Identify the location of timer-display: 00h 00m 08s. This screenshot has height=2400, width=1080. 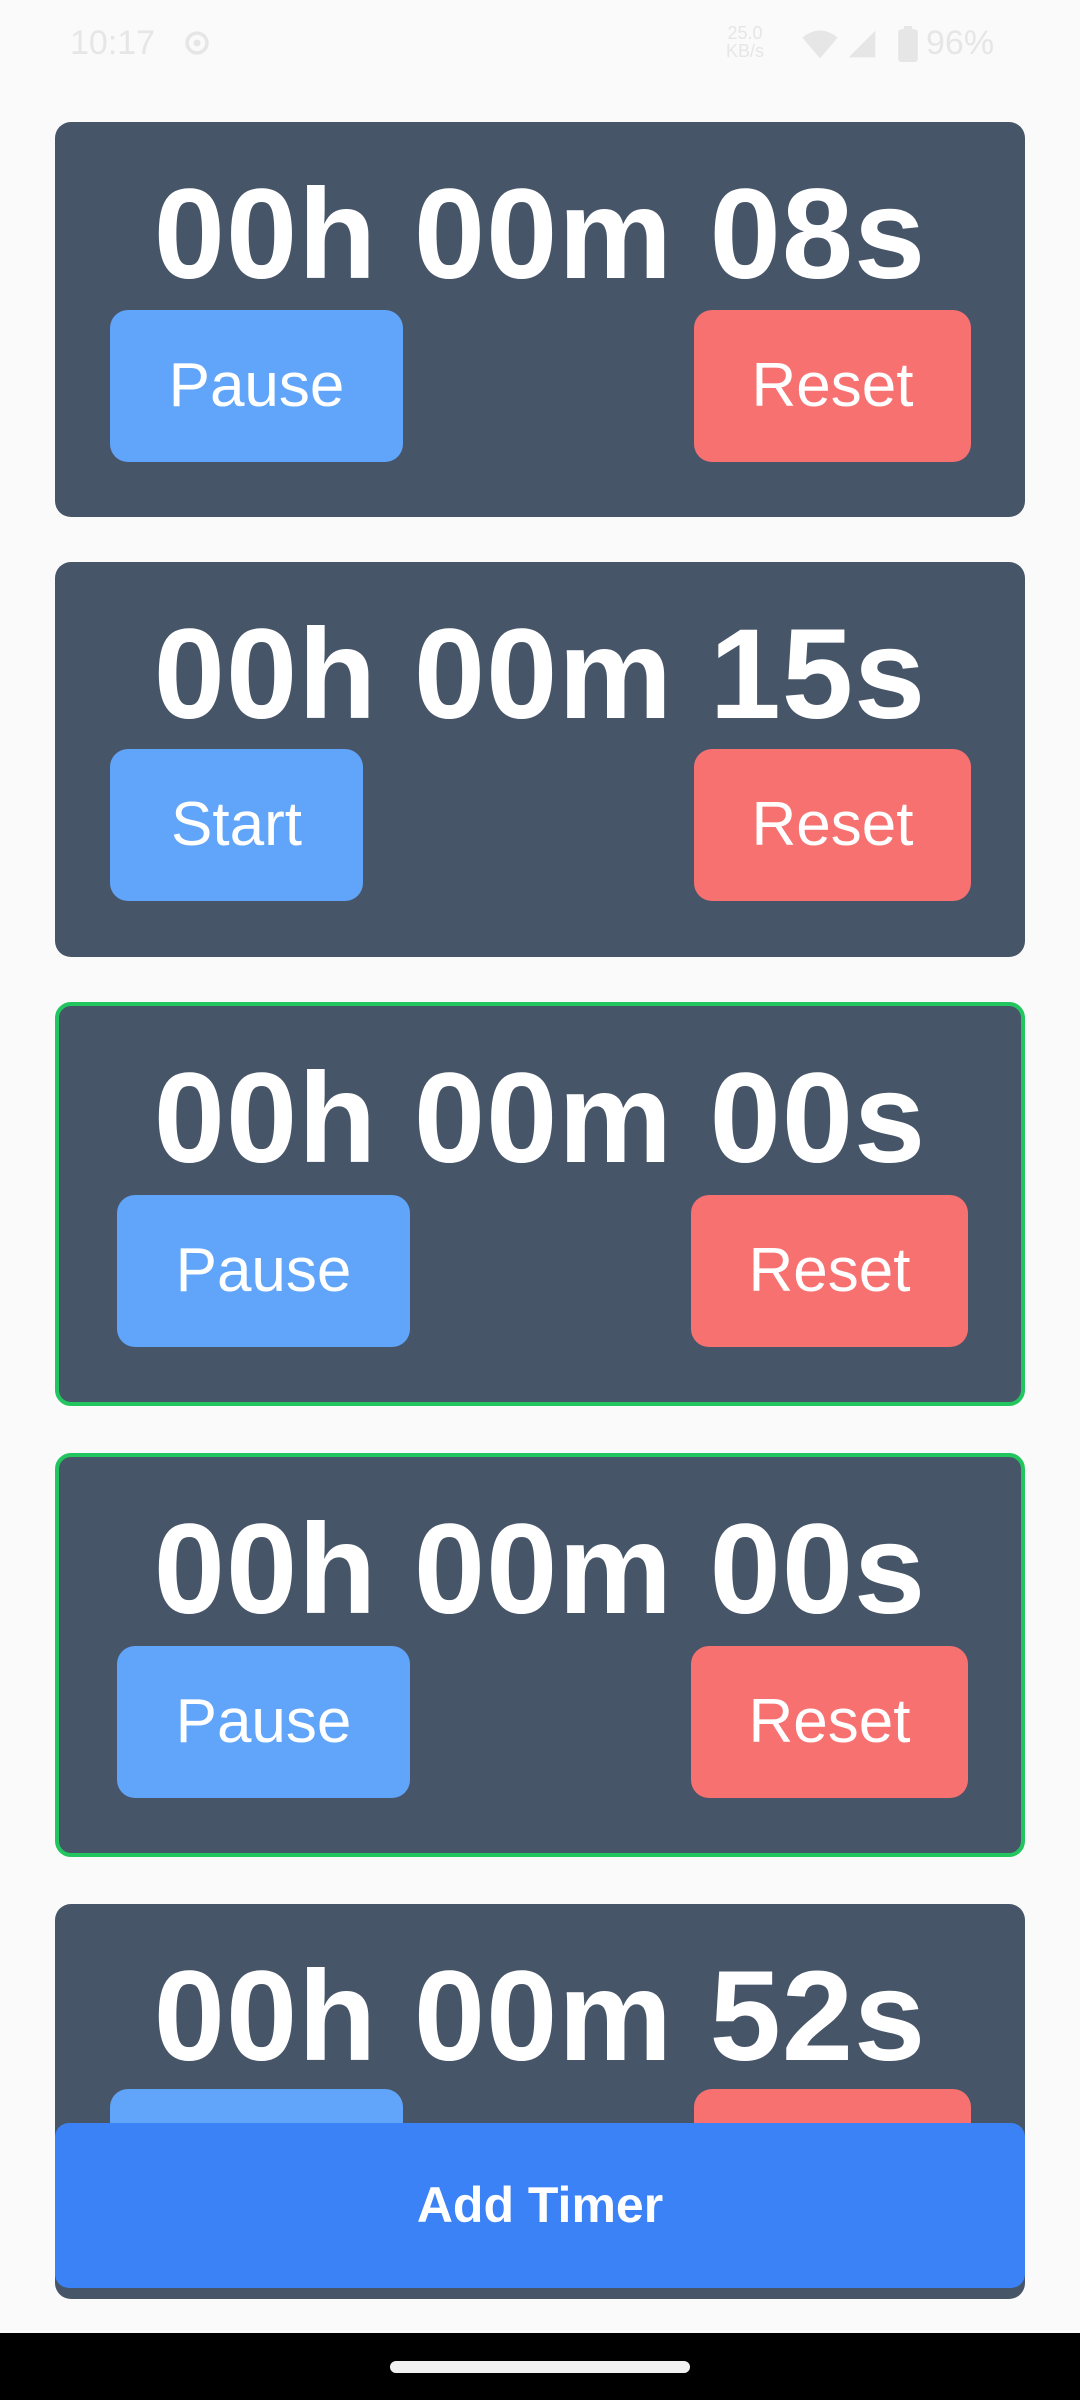
(540, 234).